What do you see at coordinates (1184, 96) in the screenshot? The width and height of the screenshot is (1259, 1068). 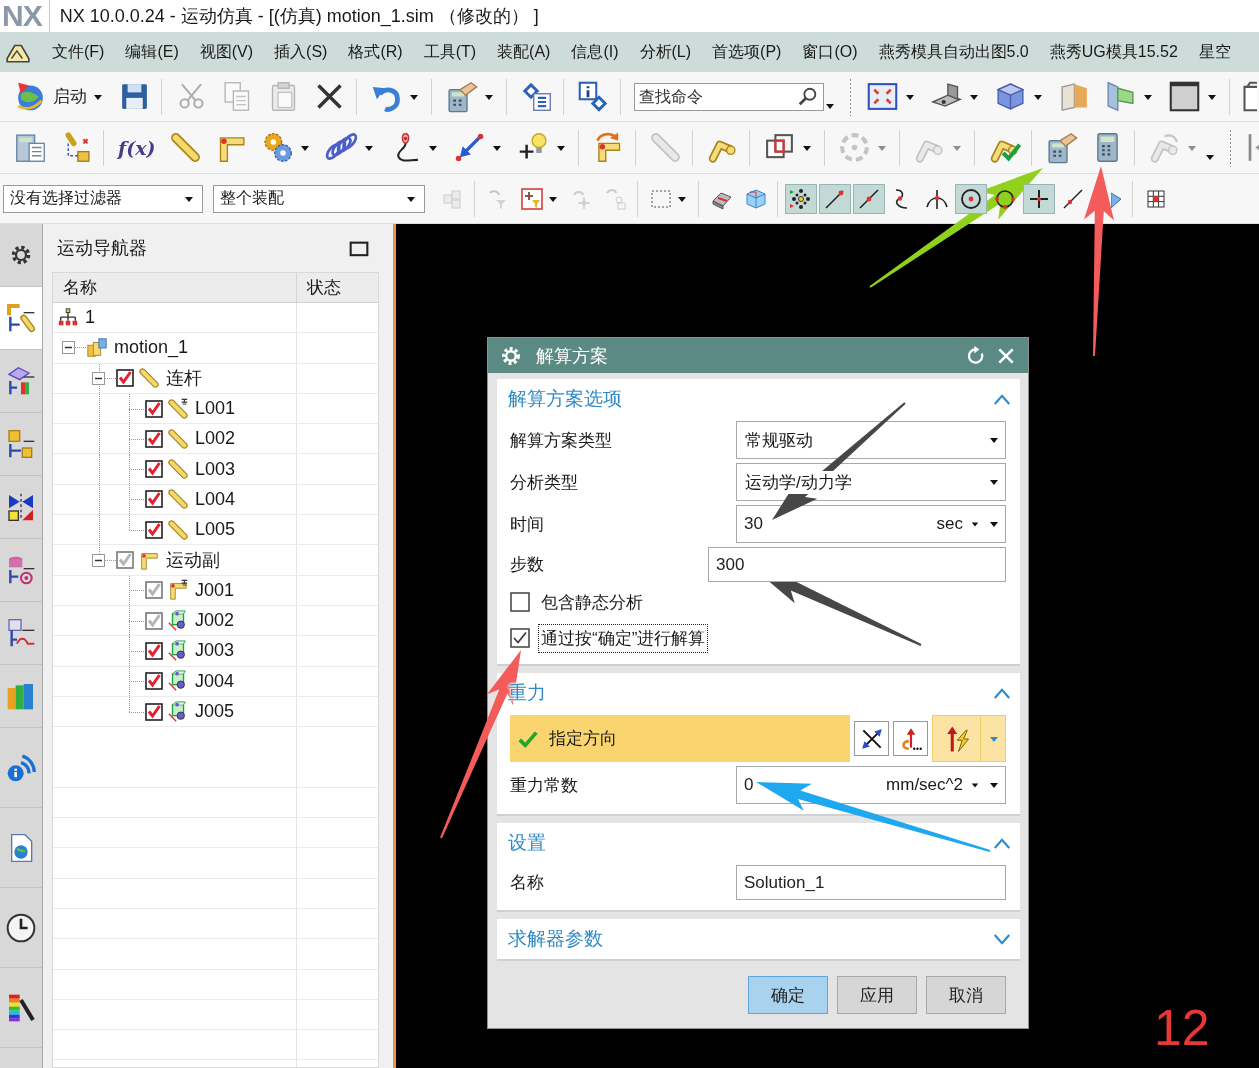 I see `window-icon` at bounding box center [1184, 96].